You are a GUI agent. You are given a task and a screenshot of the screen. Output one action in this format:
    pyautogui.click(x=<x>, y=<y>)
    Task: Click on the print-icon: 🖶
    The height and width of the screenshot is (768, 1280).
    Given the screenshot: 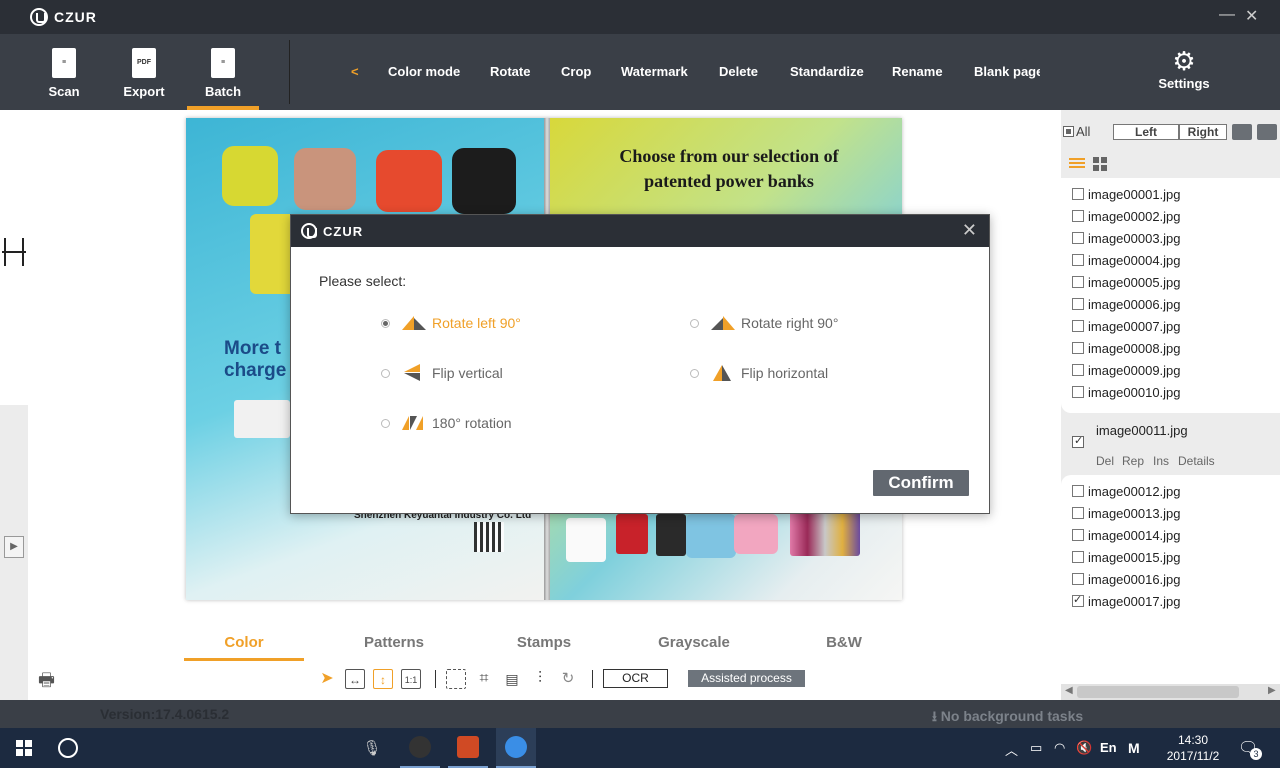 What is the action you would take?
    pyautogui.click(x=46, y=683)
    